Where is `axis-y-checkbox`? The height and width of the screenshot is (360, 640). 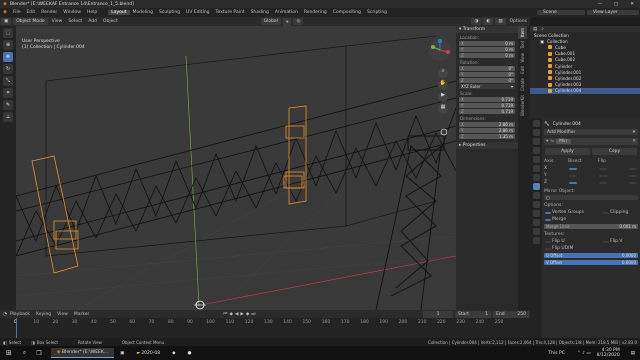
axis-y-checkbox is located at coordinates (573, 175).